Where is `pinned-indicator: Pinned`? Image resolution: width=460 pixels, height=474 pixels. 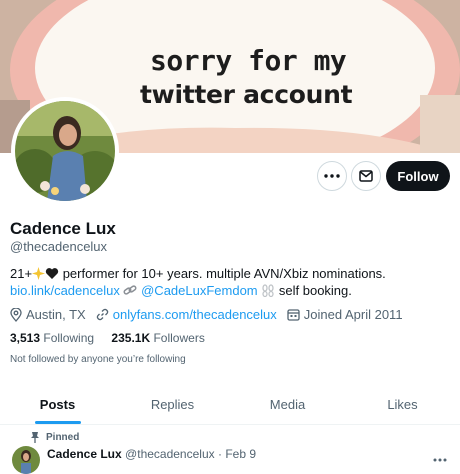 pinned-indicator: Pinned is located at coordinates (54, 437).